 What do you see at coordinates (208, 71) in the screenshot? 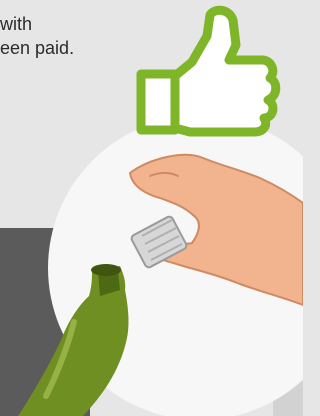
I see `thumbs-up-icon` at bounding box center [208, 71].